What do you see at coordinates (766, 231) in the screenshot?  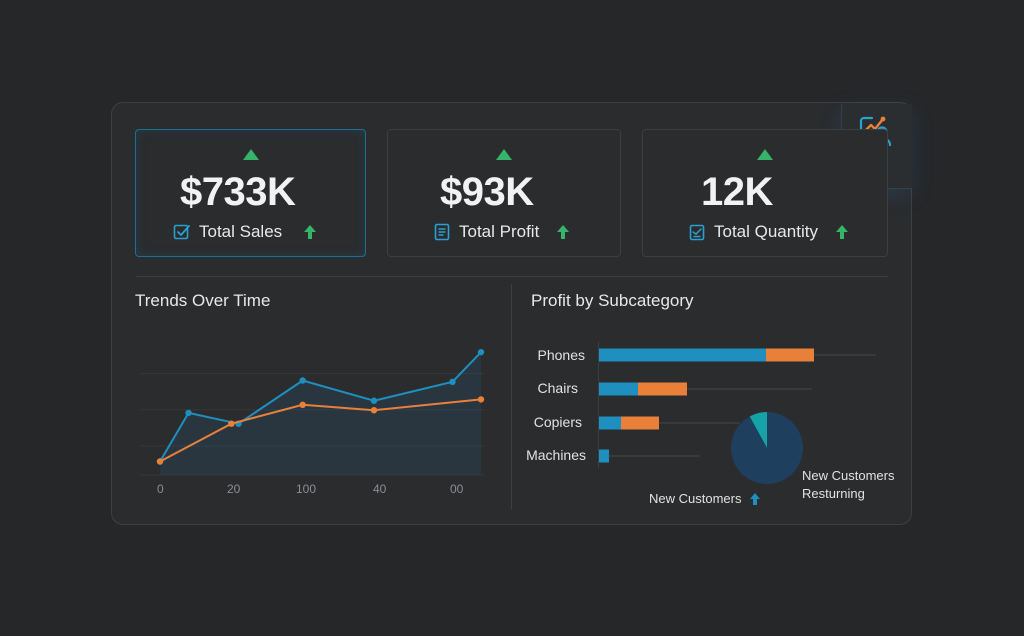 I see `kpi-label: Total Quantity` at bounding box center [766, 231].